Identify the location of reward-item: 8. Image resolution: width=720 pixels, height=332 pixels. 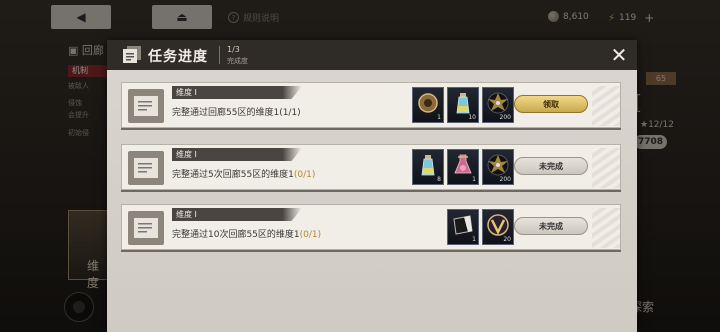
(428, 167).